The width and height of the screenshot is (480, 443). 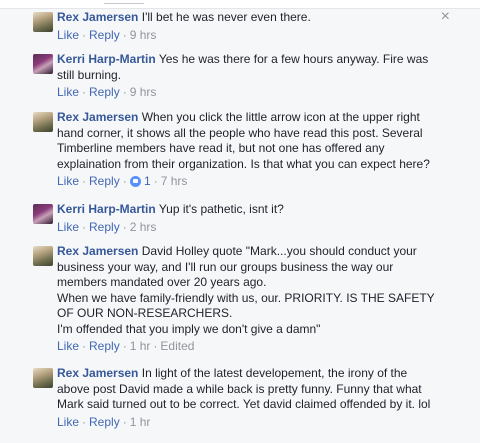 I want to click on comment-actions: Like · Reply · 2 hrs, so click(x=248, y=227).